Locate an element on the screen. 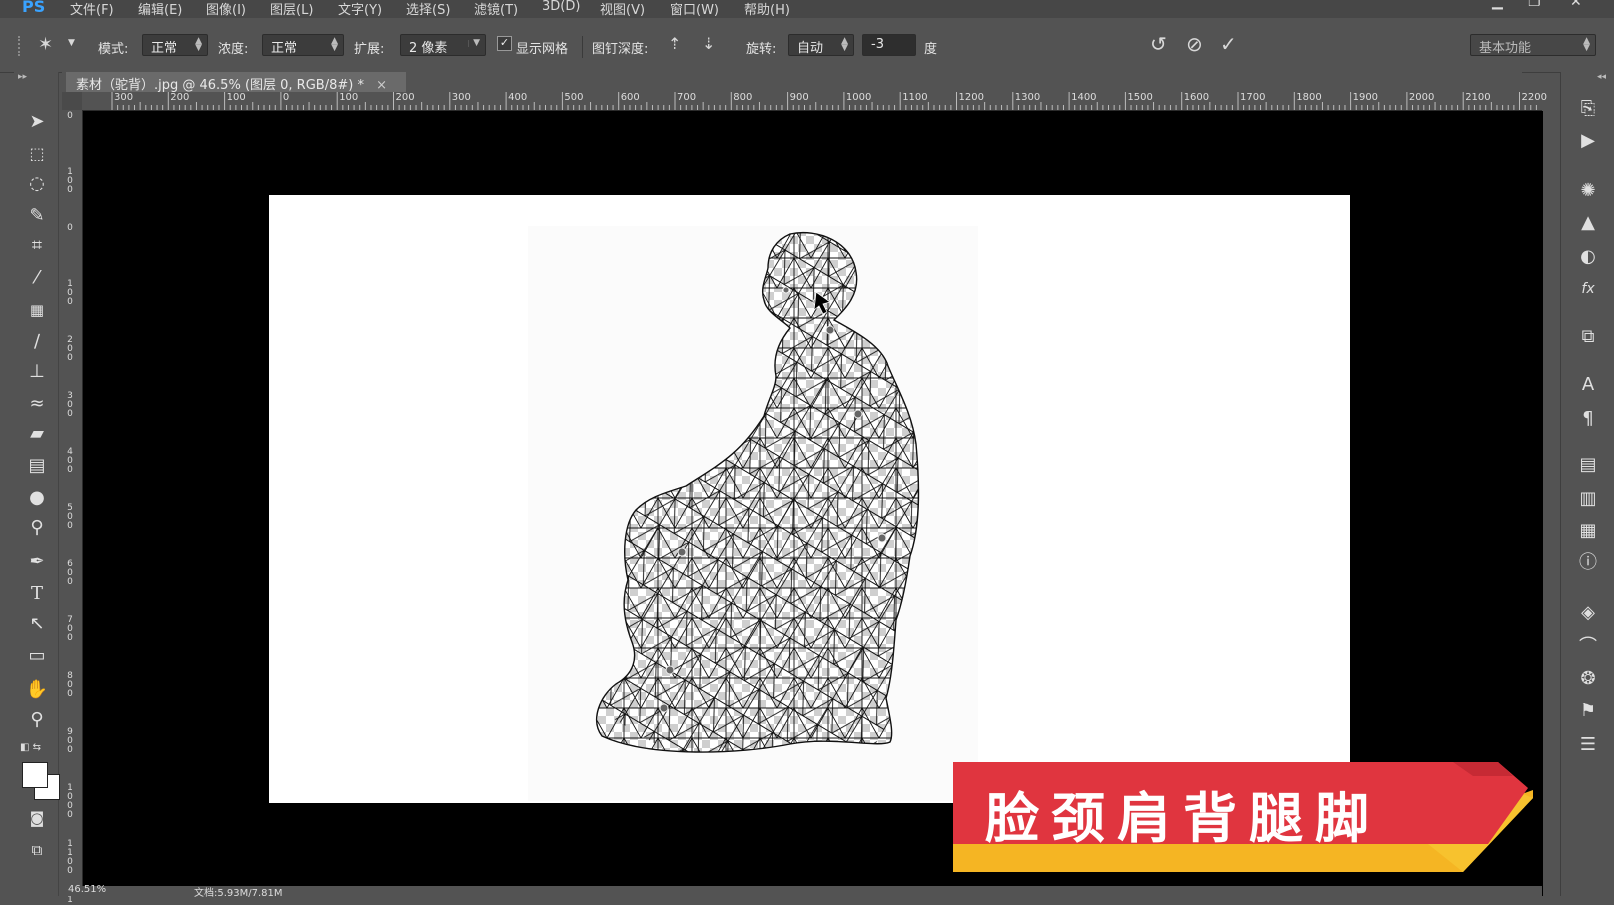 The image size is (1614, 905). dodge-tool-icon: ⚲ is located at coordinates (37, 528).